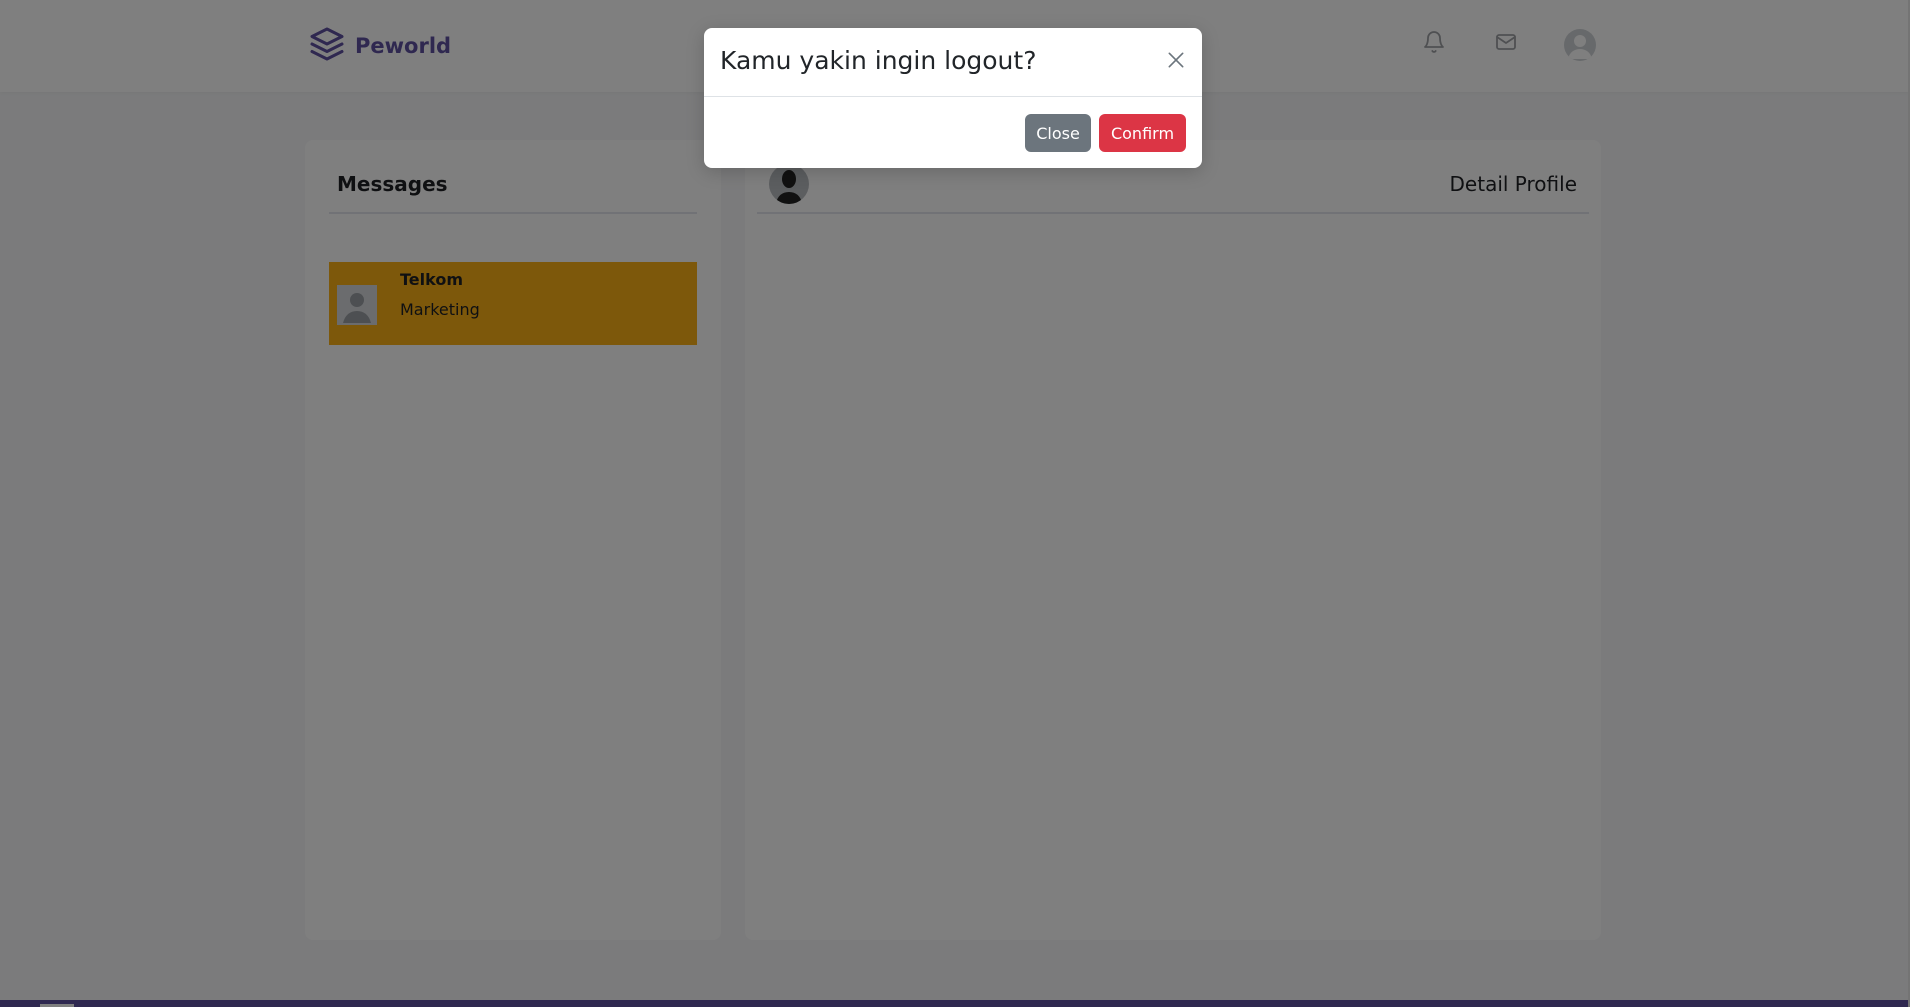 Image resolution: width=1910 pixels, height=1007 pixels. I want to click on modal-close-x-button, so click(1176, 62).